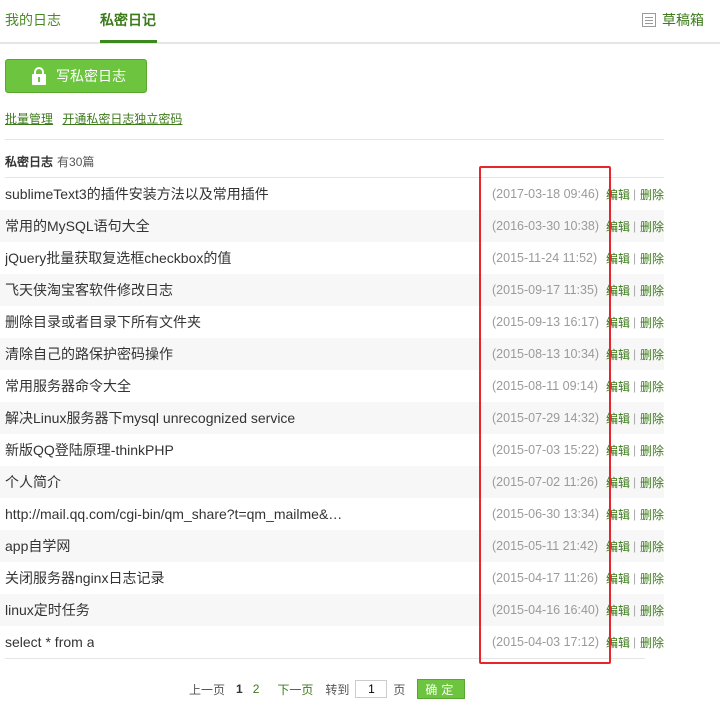  What do you see at coordinates (68, 386) in the screenshot?
I see `diary-title-link: 常用服务器命令大全` at bounding box center [68, 386].